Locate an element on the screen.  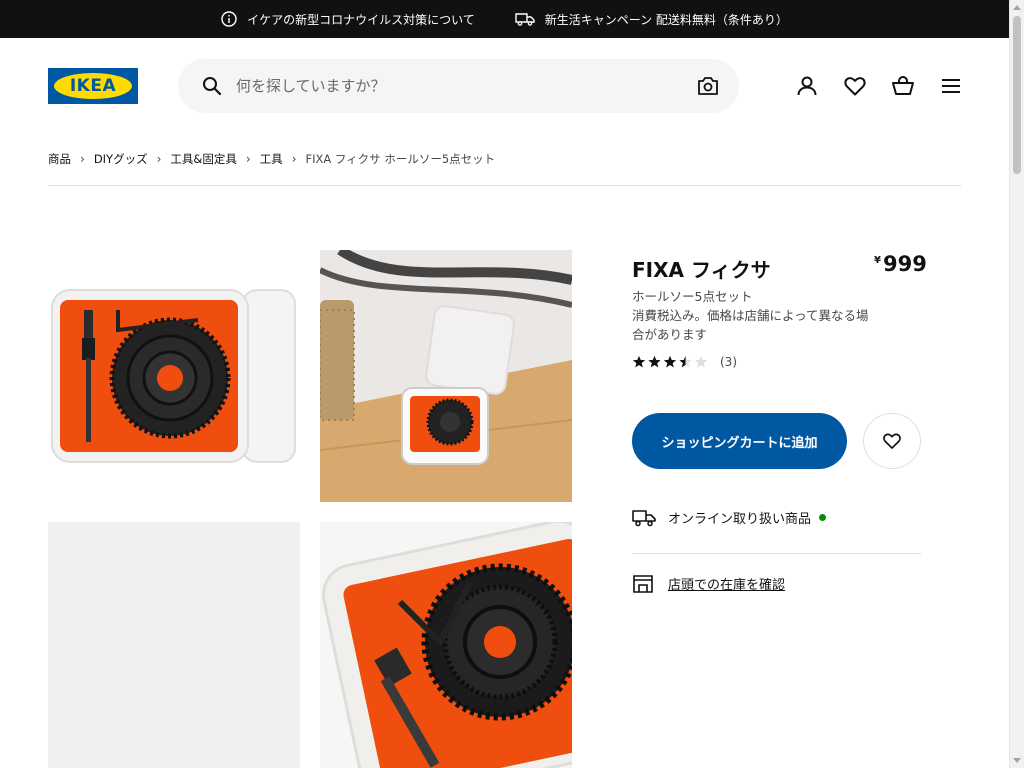
product-description: ホールソー5点セット is located at coordinates (692, 296).